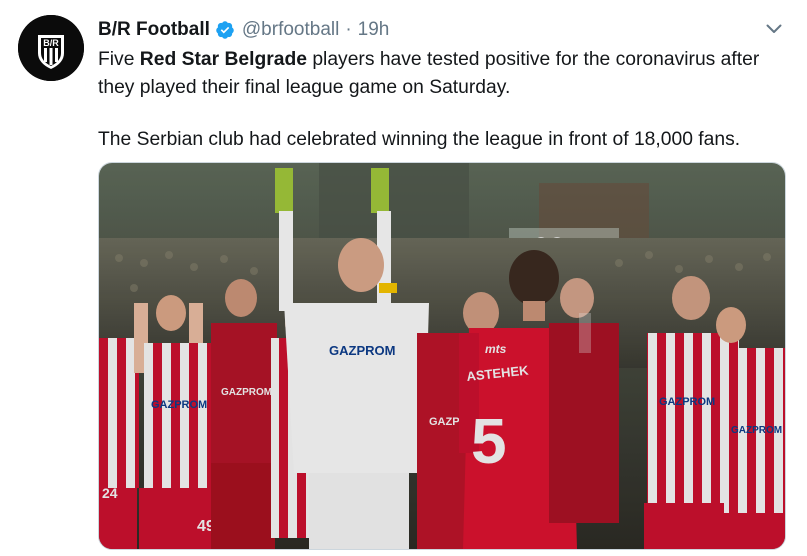 This screenshot has height=556, width=807. I want to click on tweet-header: B/R Football @brfootball · 19h, so click(243, 30).